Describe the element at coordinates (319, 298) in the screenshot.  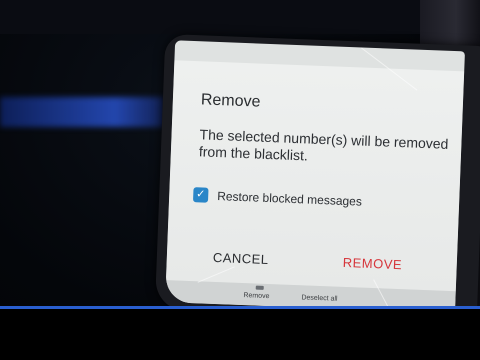
I see `toolbar-deselect-all-button: Deselect all` at that location.